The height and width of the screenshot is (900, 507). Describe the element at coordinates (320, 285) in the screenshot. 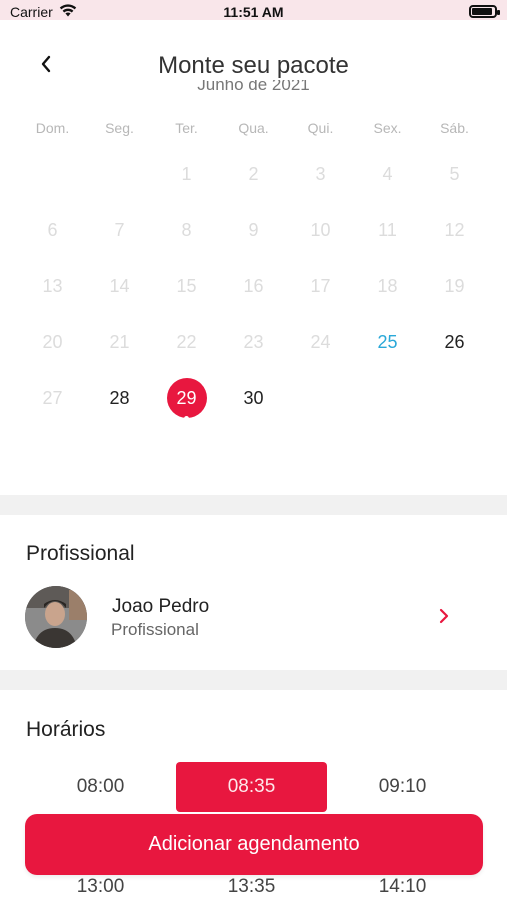

I see `calendar-day: 17` at that location.